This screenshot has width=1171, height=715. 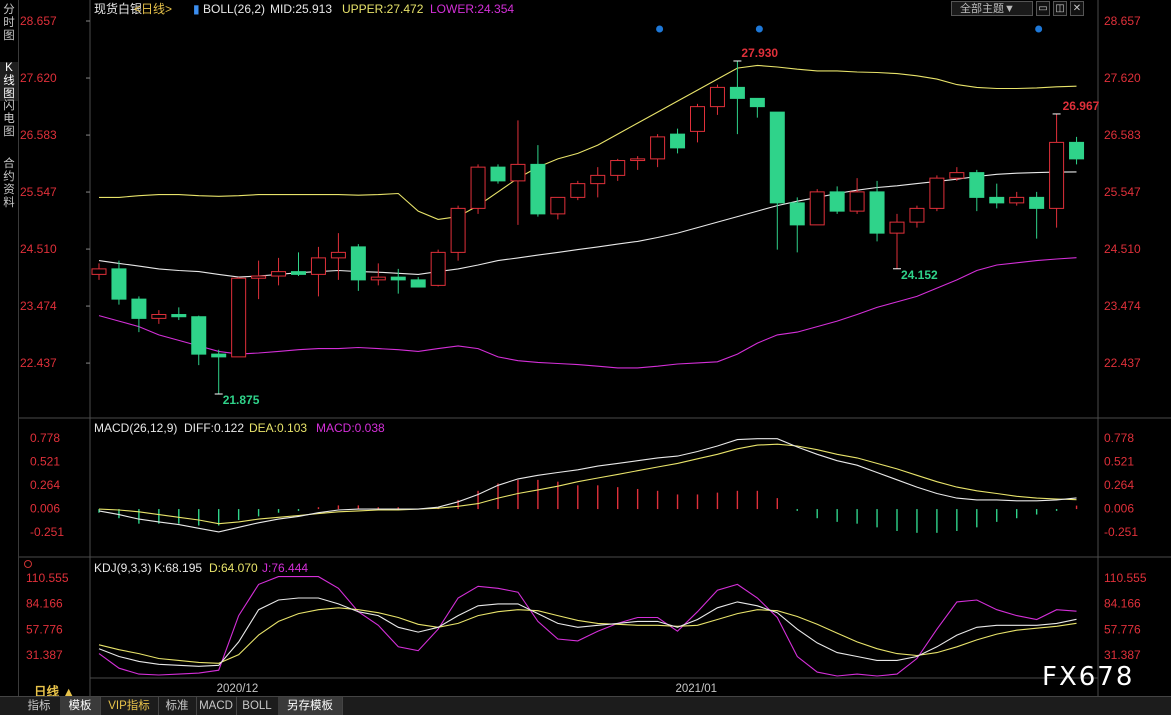 What do you see at coordinates (9, 23) in the screenshot?
I see `sidebar-tab-0: 分时图` at bounding box center [9, 23].